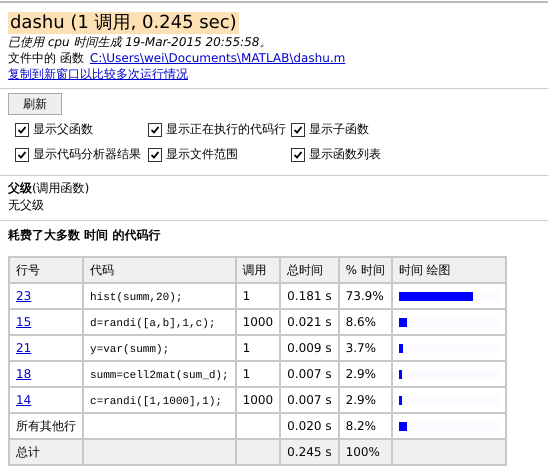 This screenshot has width=548, height=474. I want to click on column-header: % 时间, so click(365, 269).